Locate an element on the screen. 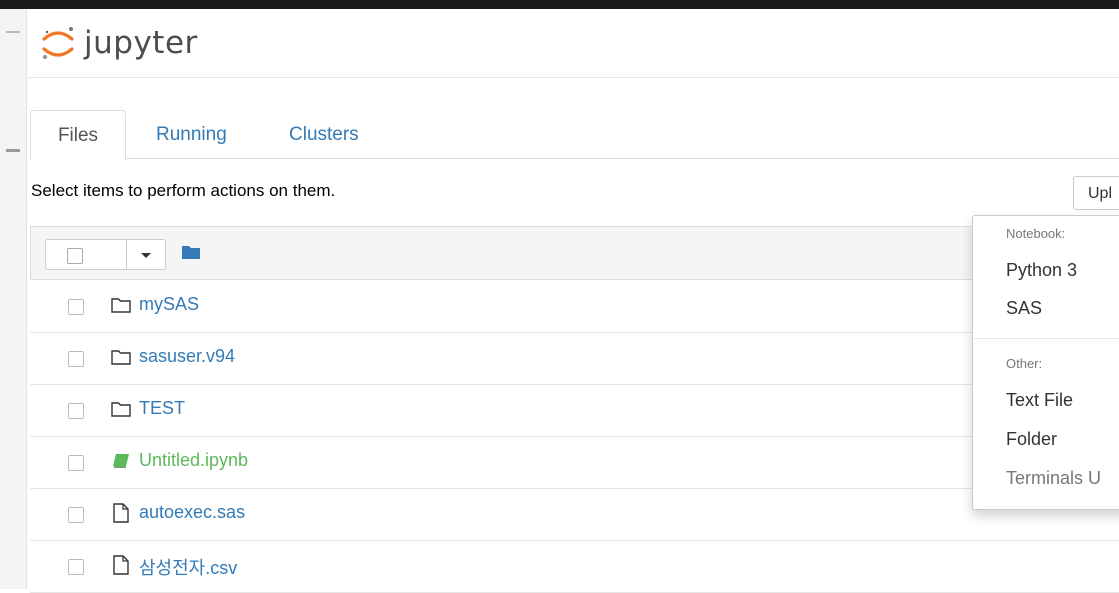  notebook-icon is located at coordinates (121, 461).